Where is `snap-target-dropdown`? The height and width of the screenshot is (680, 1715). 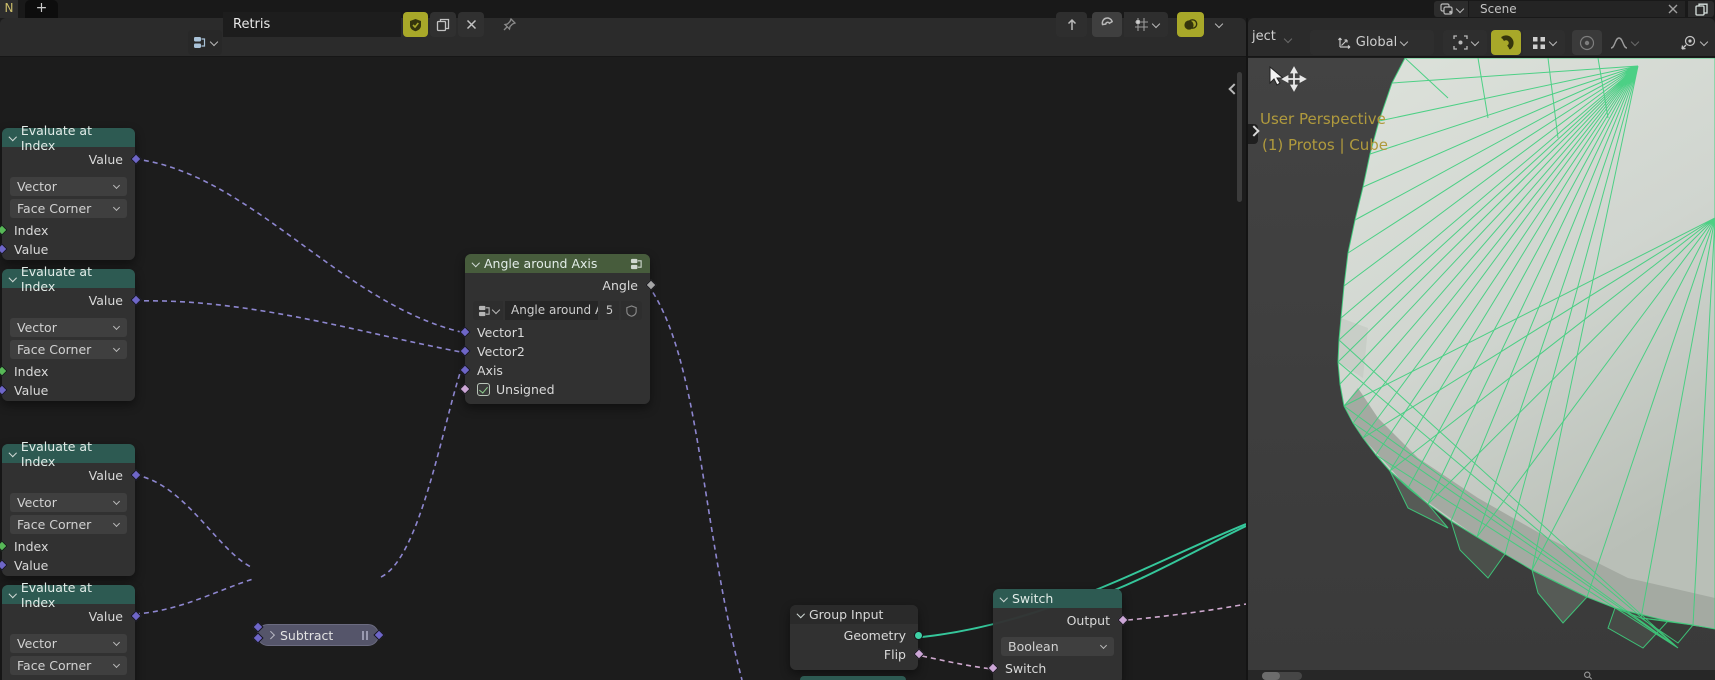
snap-target-dropdown is located at coordinates (1146, 24).